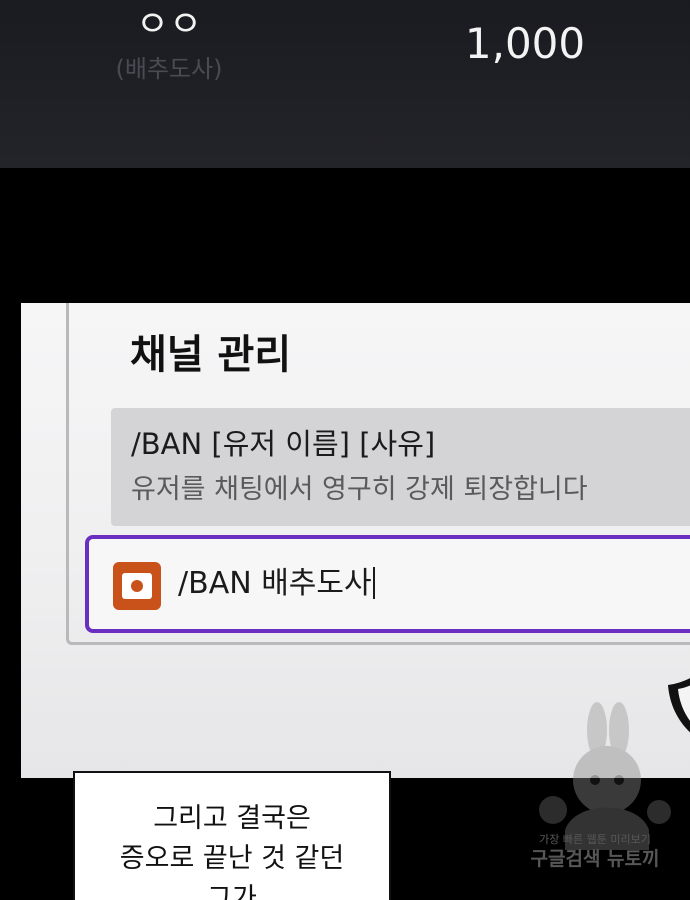  Describe the element at coordinates (232, 891) in the screenshot. I see `bubble-line-3: 그가` at that location.